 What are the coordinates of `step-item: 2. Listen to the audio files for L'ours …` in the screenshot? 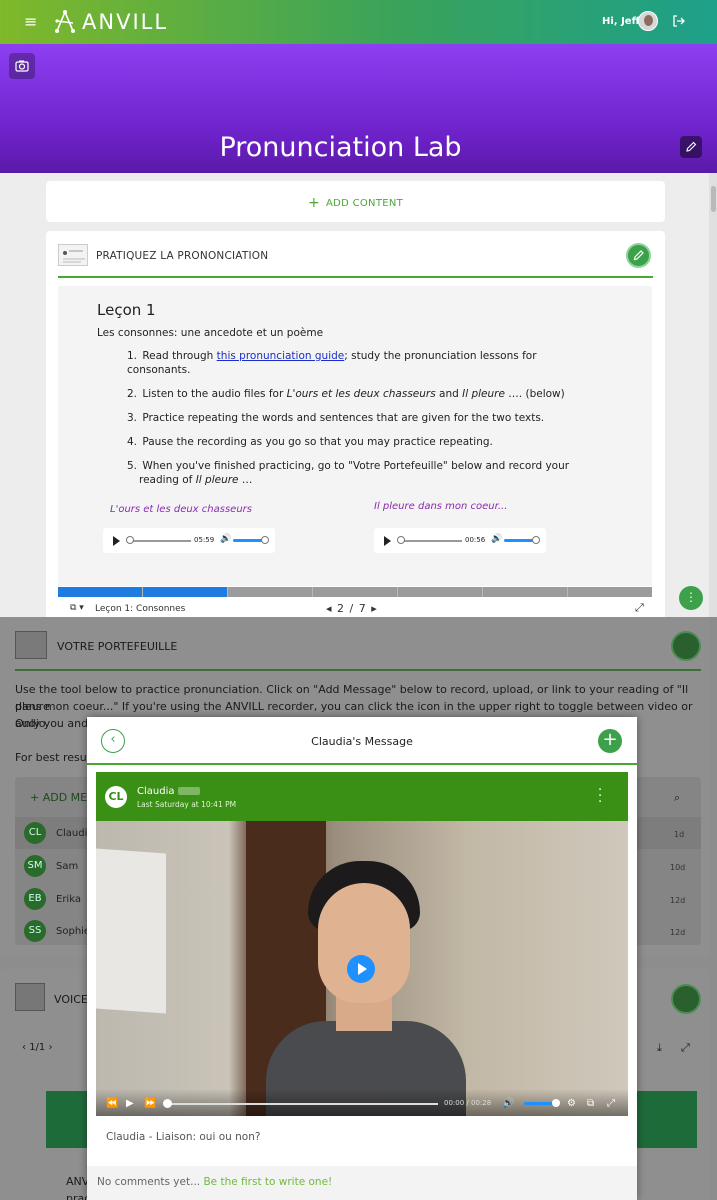 It's located at (346, 394).